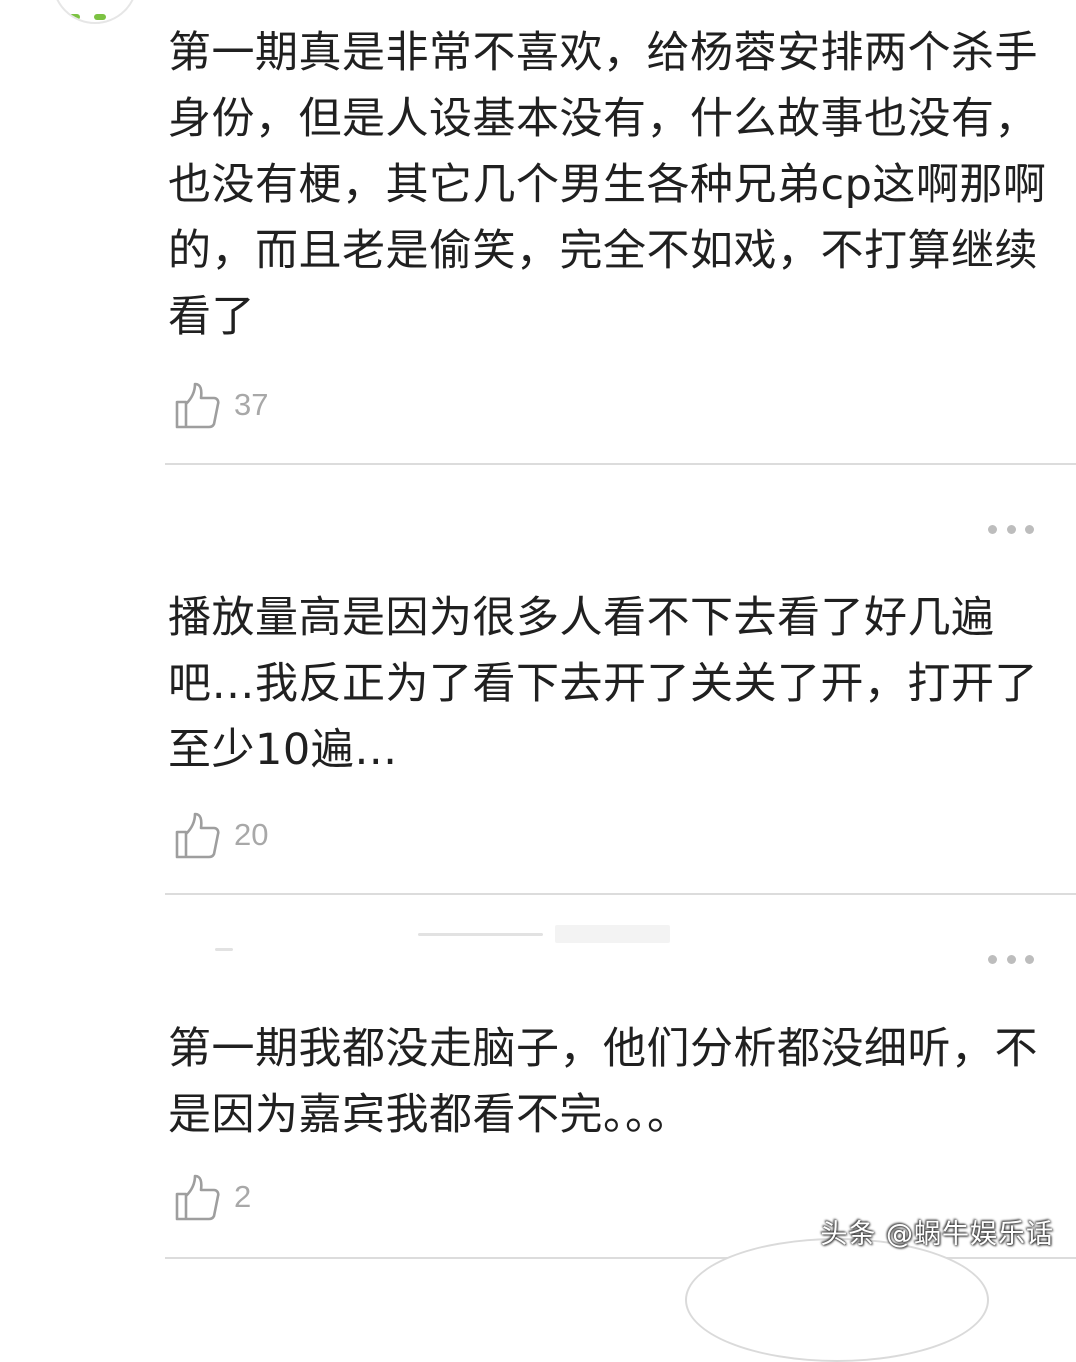 The height and width of the screenshot is (1362, 1076). What do you see at coordinates (251, 404) in the screenshot?
I see `like-count: 37` at bounding box center [251, 404].